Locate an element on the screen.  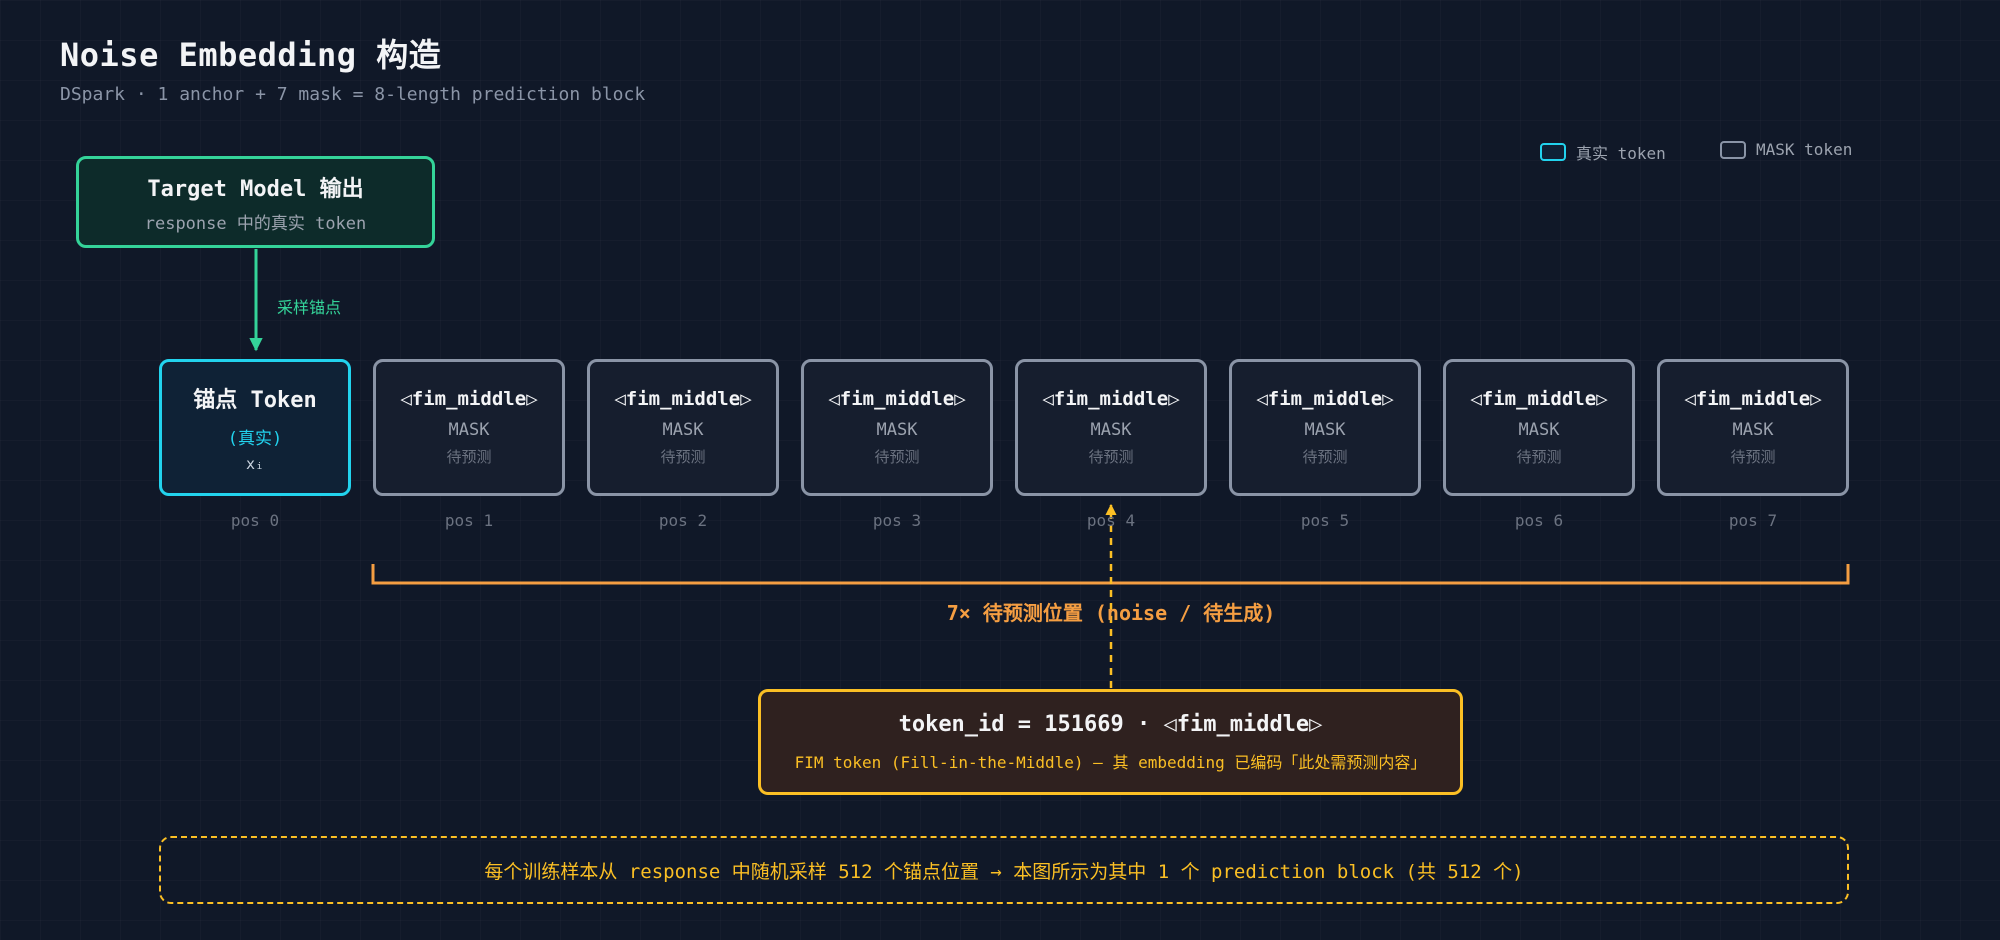
target-model-box: Target Model 输出 response 中的真实 token is located at coordinates (255, 202).